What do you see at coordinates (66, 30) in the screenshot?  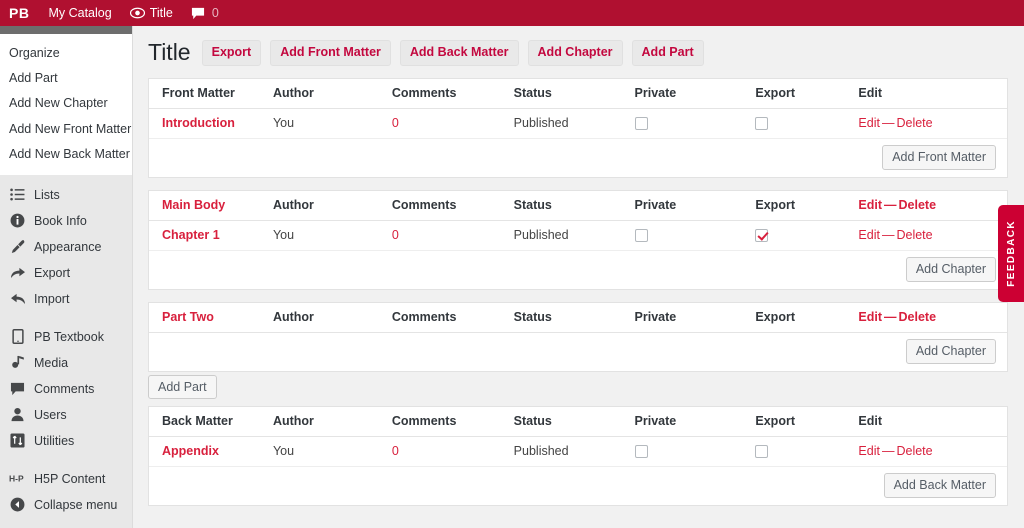 I see `sidebar-active-menu-stub` at bounding box center [66, 30].